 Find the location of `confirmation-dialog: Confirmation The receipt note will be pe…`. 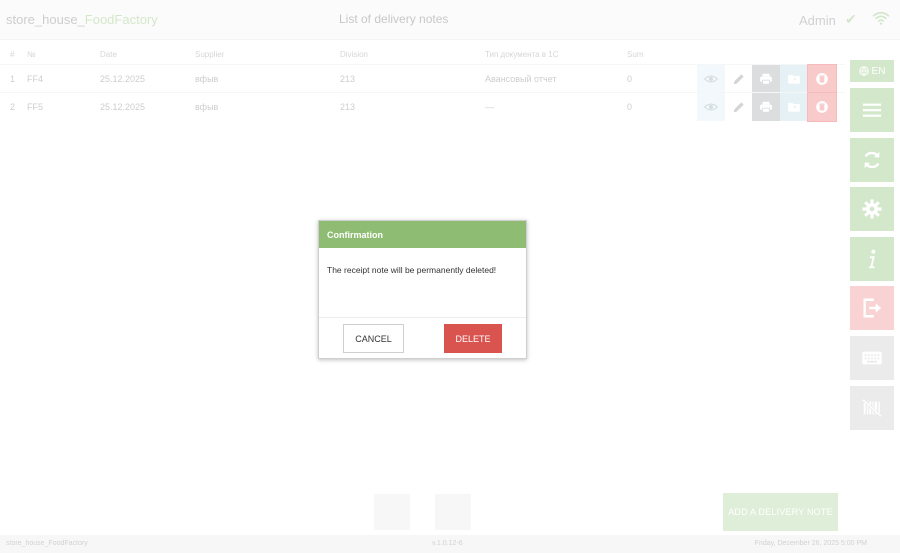

confirmation-dialog: Confirmation The receipt note will be pe… is located at coordinates (422, 289).